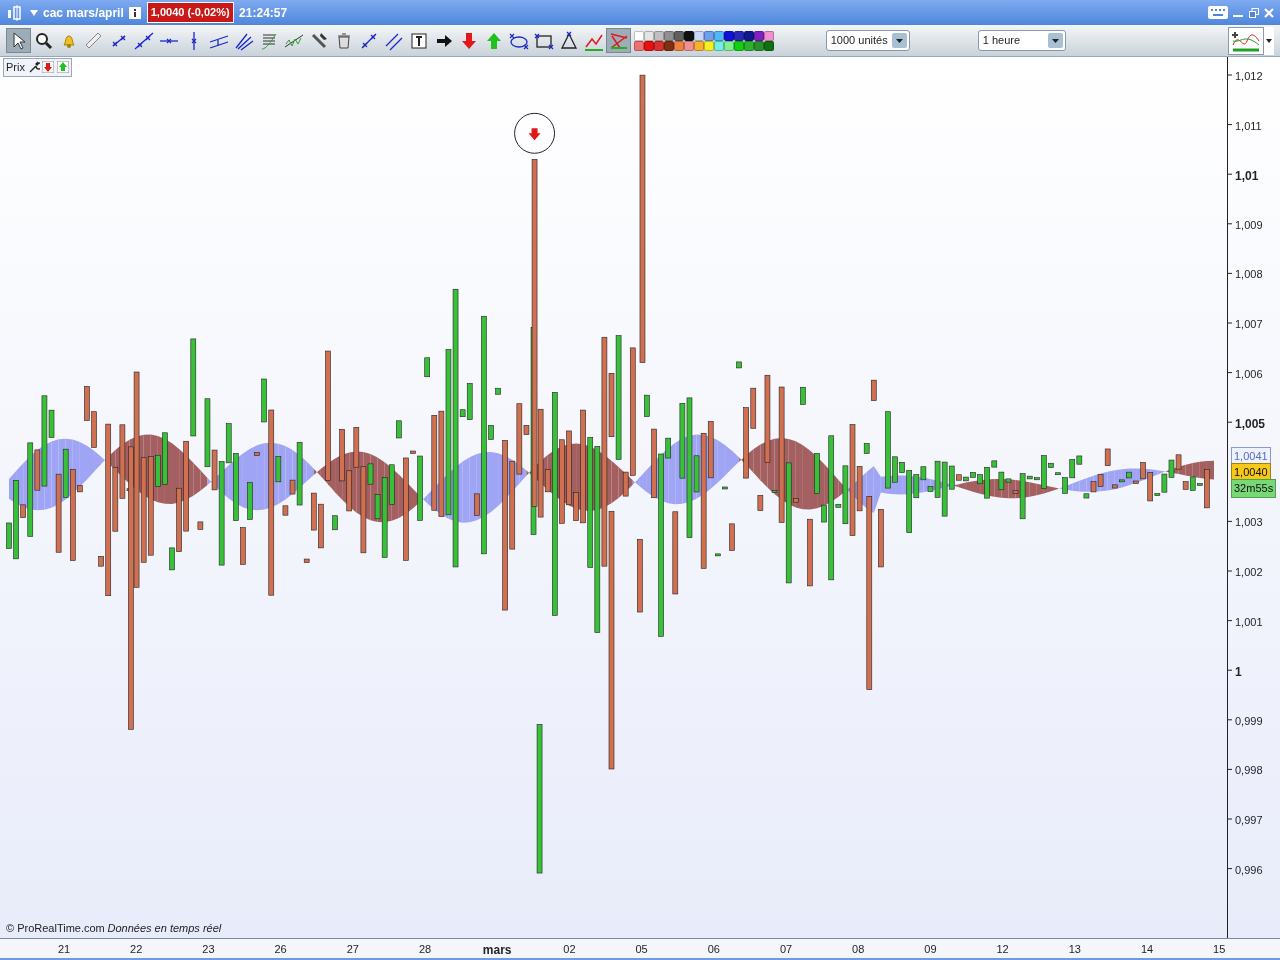 Image resolution: width=1280 pixels, height=960 pixels. I want to click on toolbar-tool, so click(18, 40).